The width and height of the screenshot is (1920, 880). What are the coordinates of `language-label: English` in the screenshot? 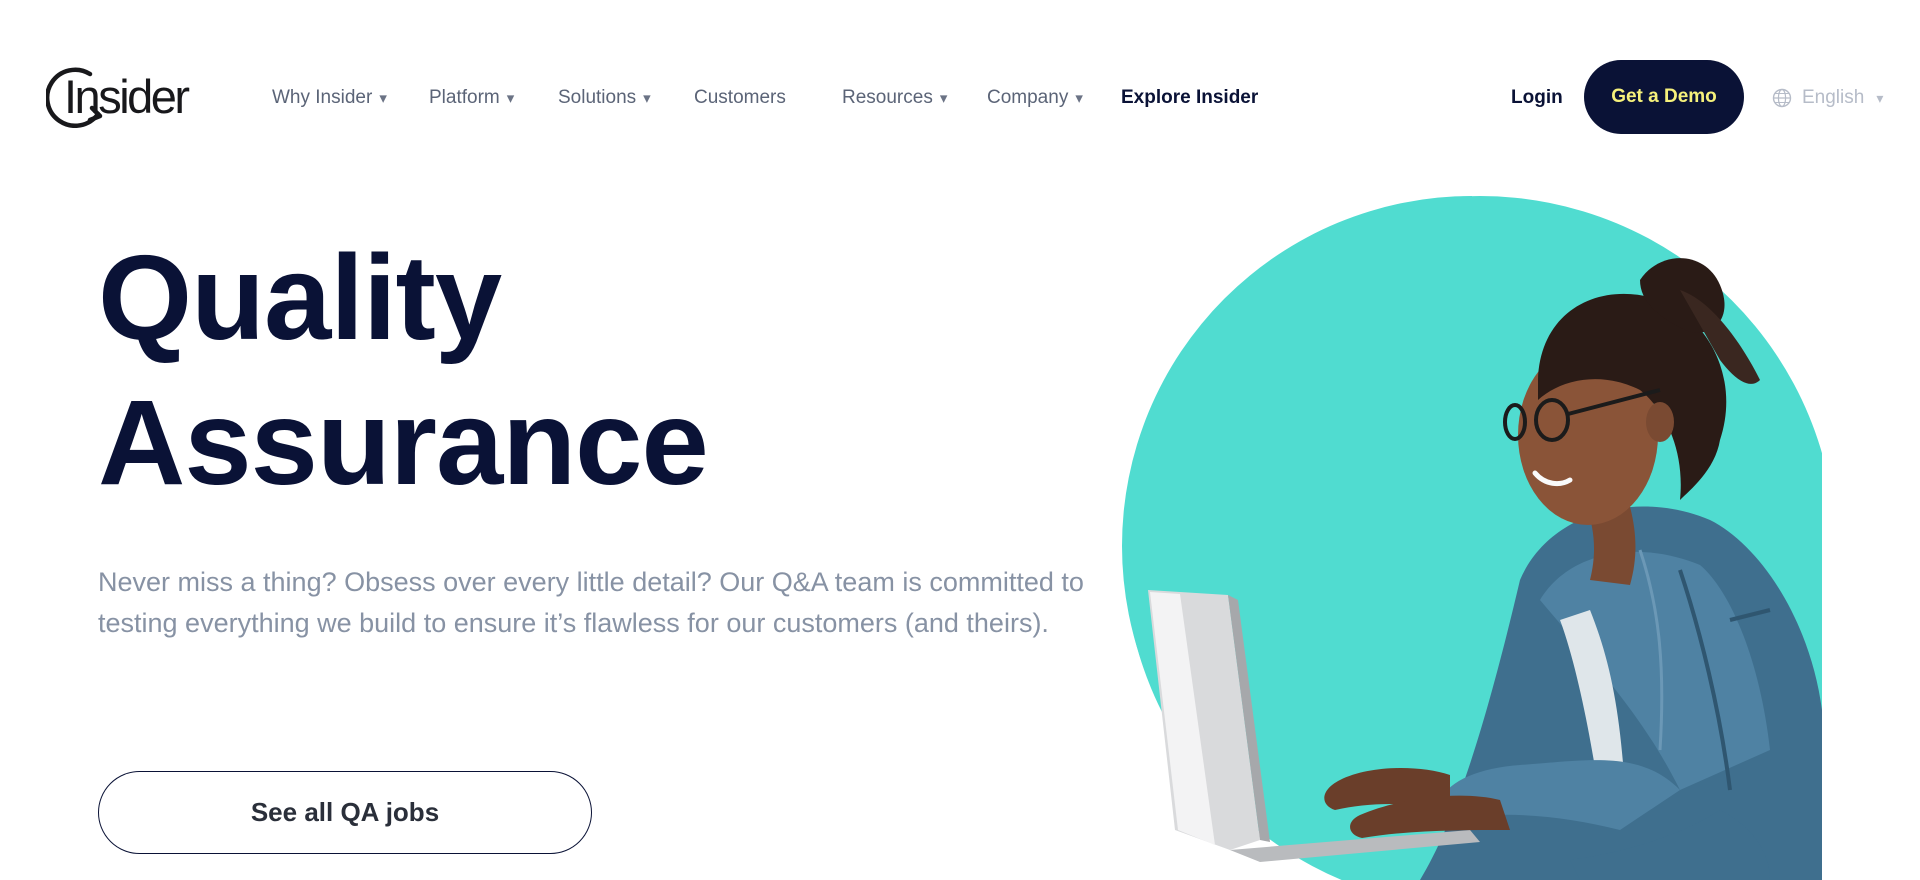 It's located at (1833, 97).